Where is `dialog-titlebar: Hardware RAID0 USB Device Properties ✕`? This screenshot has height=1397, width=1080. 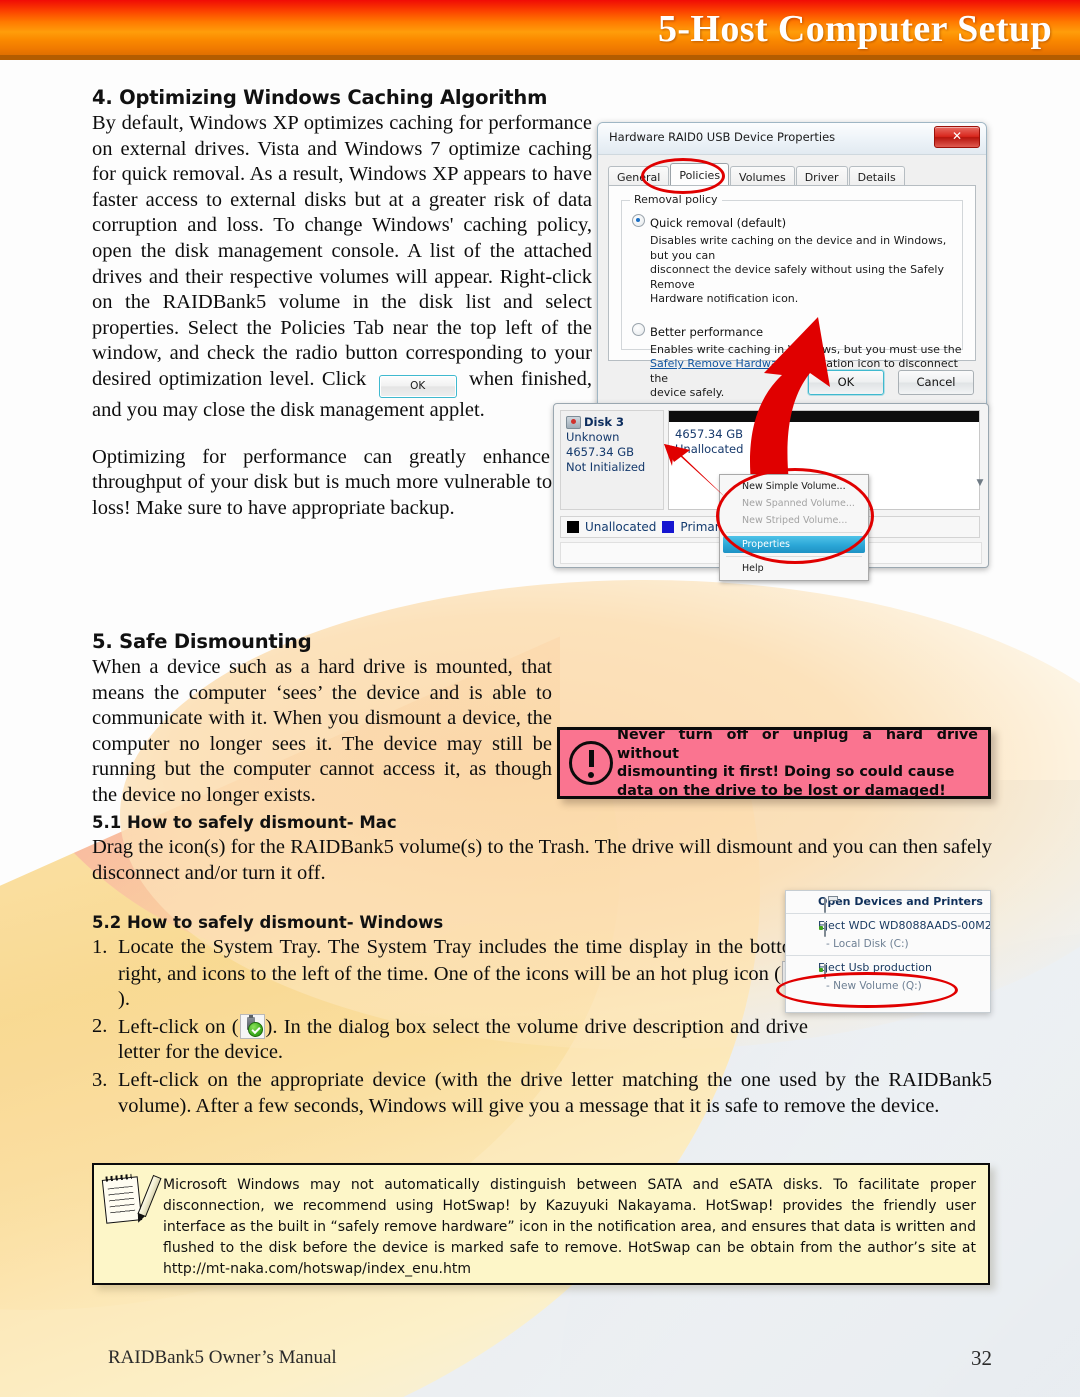 dialog-titlebar: Hardware RAID0 USB Device Properties ✕ is located at coordinates (792, 139).